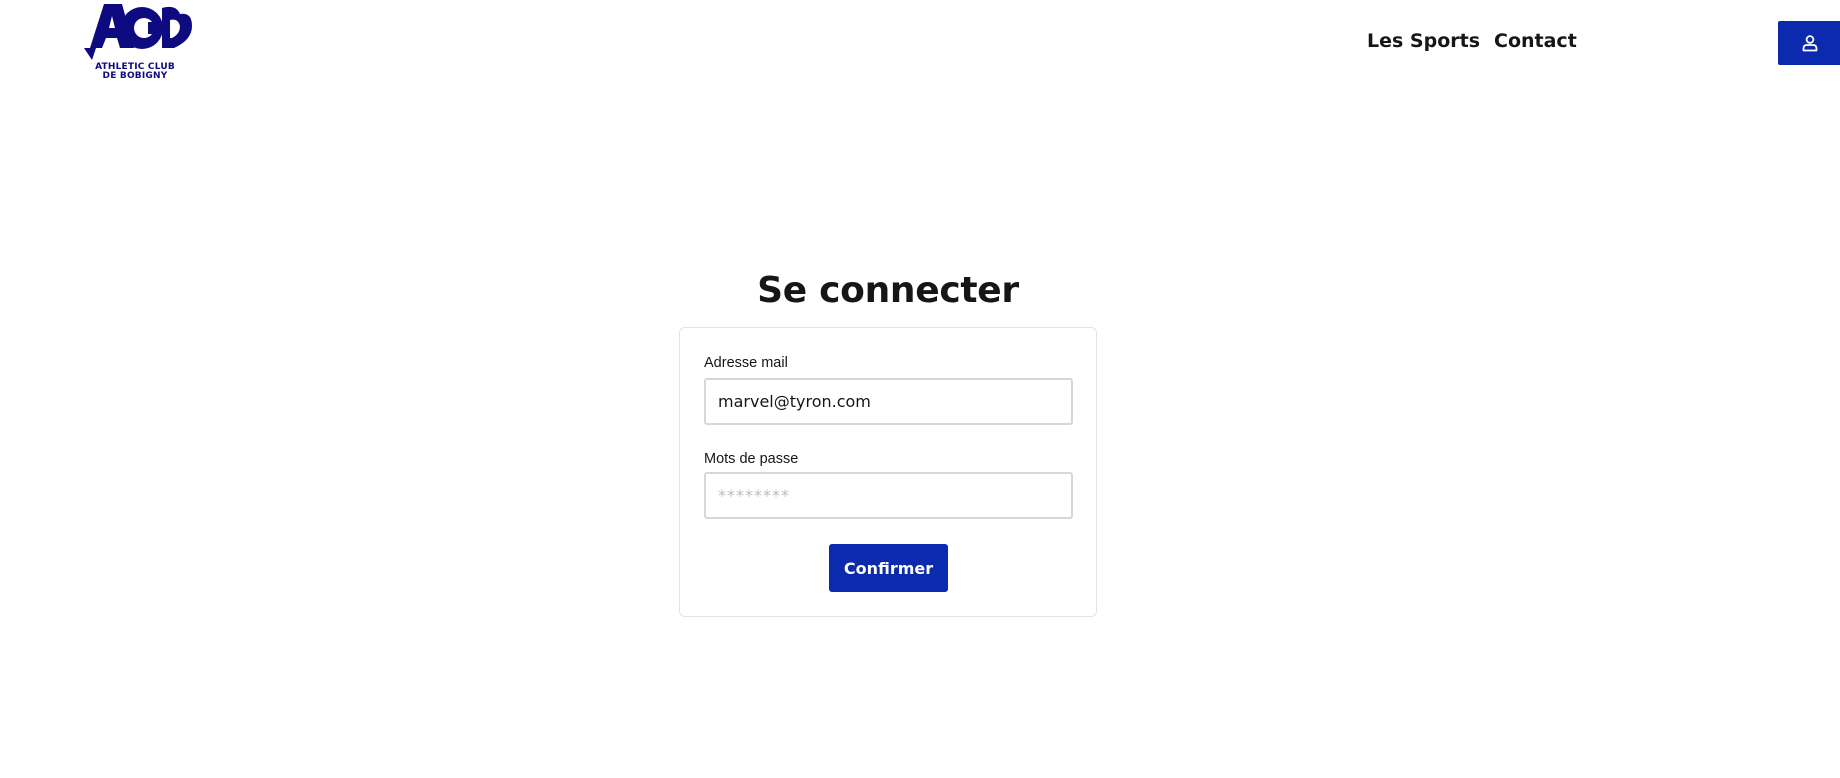 This screenshot has width=1840, height=778. What do you see at coordinates (888, 291) in the screenshot?
I see `page-title: Se connecter` at bounding box center [888, 291].